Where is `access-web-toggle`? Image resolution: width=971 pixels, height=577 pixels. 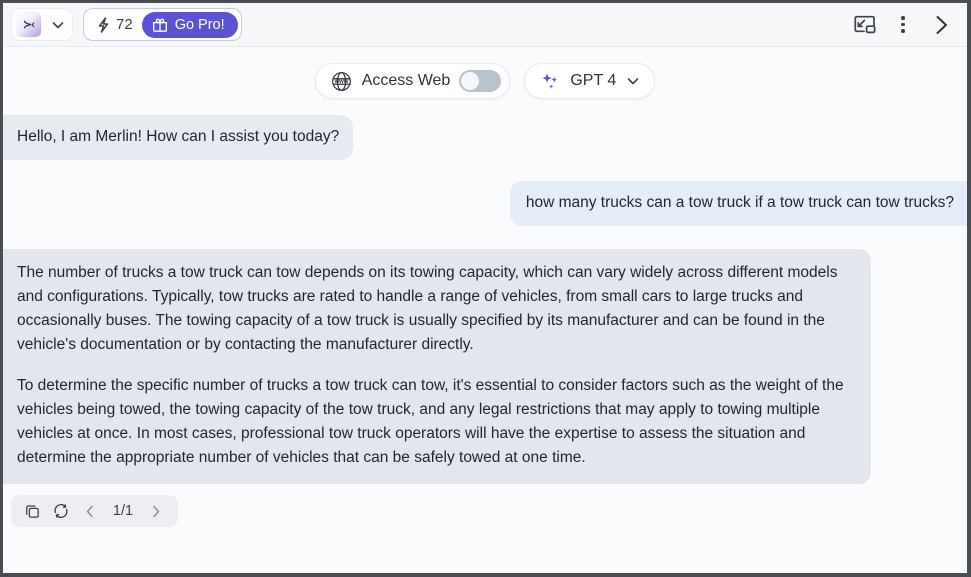 access-web-toggle is located at coordinates (480, 81).